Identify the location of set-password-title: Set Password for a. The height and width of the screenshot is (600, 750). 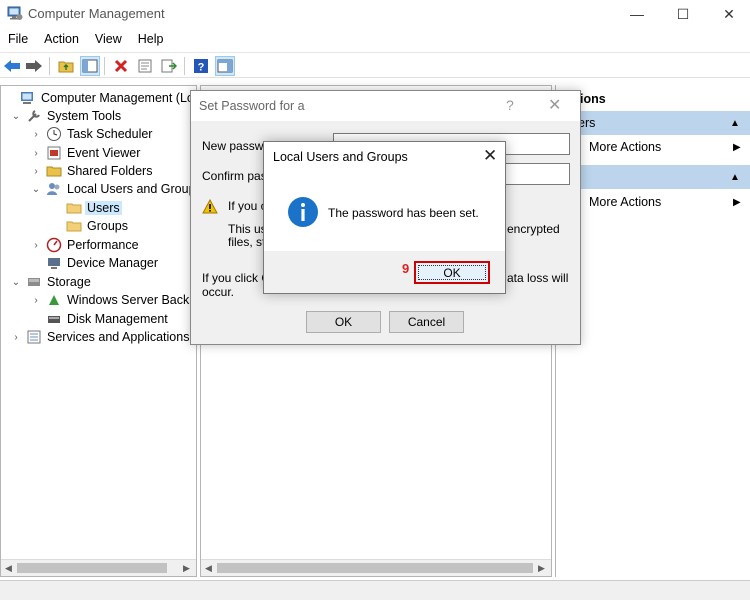
(252, 106).